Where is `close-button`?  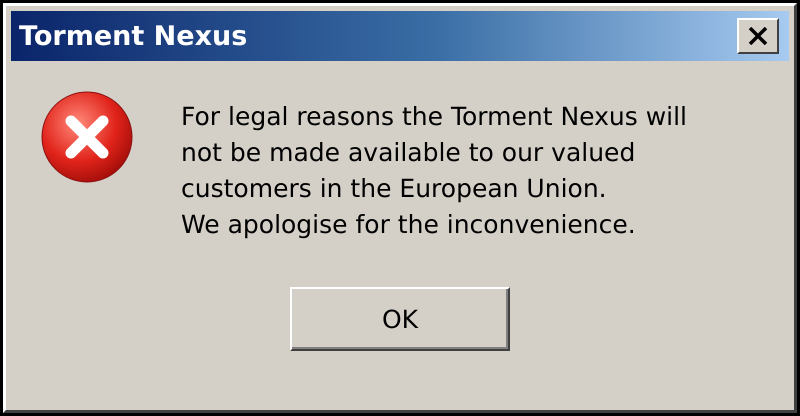 close-button is located at coordinates (758, 36).